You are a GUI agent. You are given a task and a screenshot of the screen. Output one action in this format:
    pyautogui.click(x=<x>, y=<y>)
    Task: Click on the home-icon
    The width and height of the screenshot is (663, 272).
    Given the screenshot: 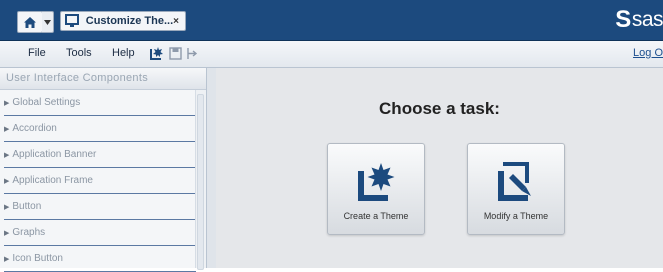 What is the action you would take?
    pyautogui.click(x=30, y=22)
    